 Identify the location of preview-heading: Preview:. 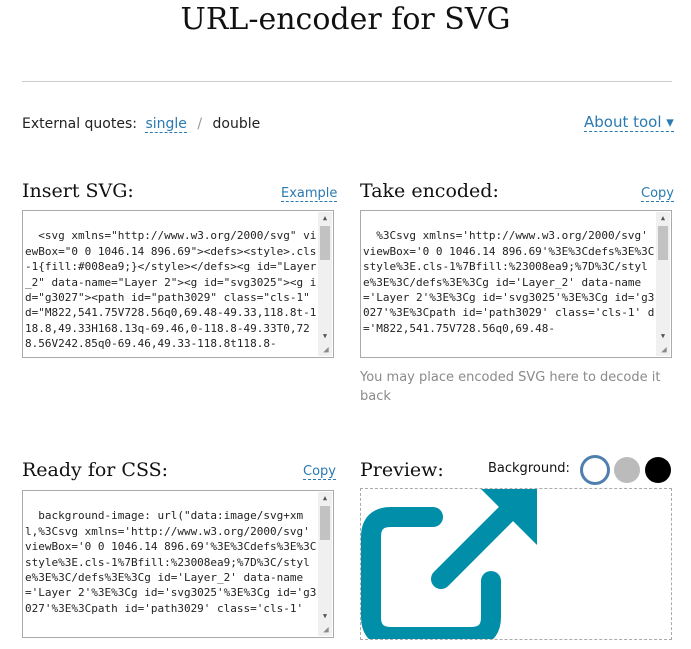
(402, 470).